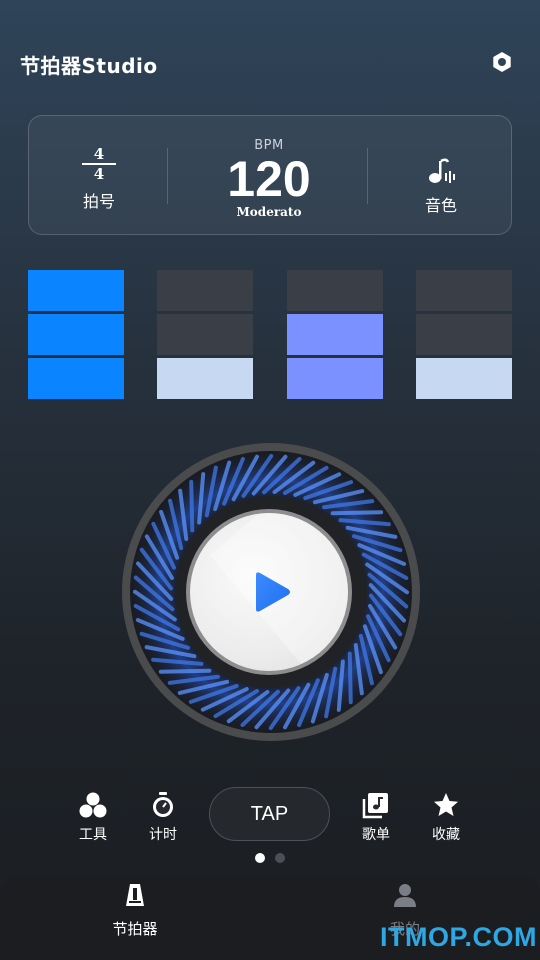 The image size is (540, 960). Describe the element at coordinates (93, 835) in the screenshot. I see `tools-label: 工具` at that location.